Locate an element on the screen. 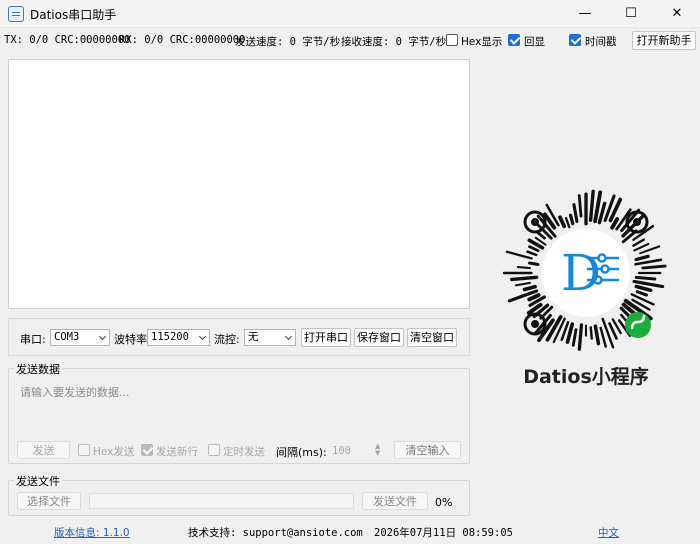 Image resolution: width=700 pixels, height=544 pixels. baud-select: 115200 is located at coordinates (178, 337).